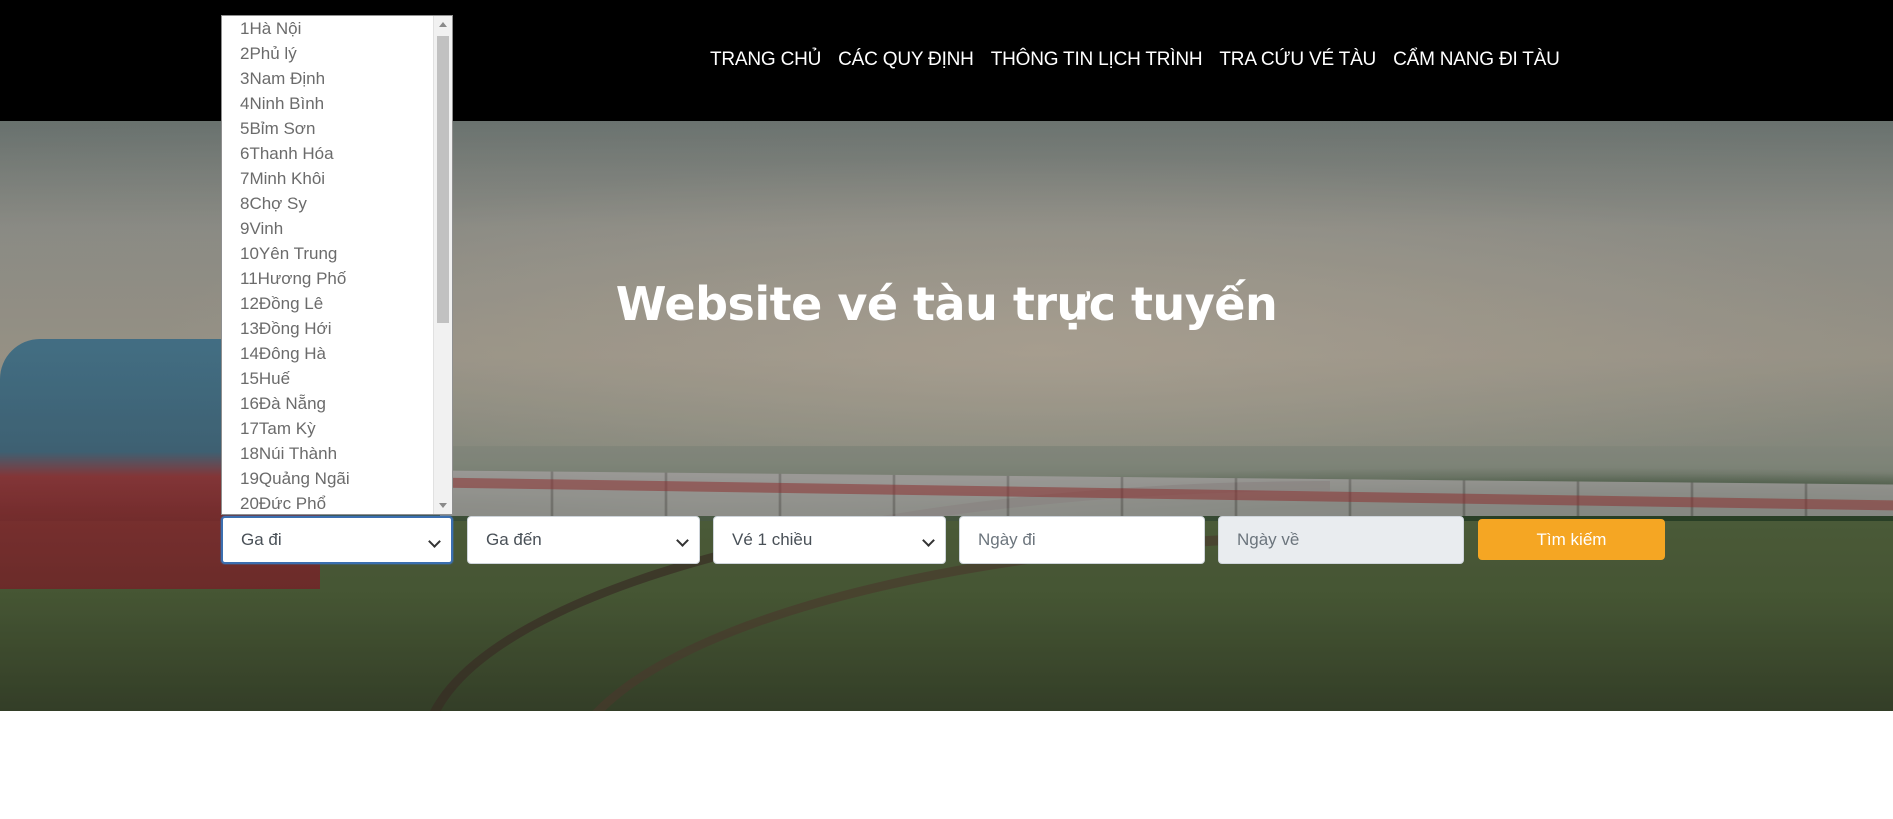  I want to click on nav-schedule-info: THÔNG TIN LỊCH TRÌNH, so click(1097, 60).